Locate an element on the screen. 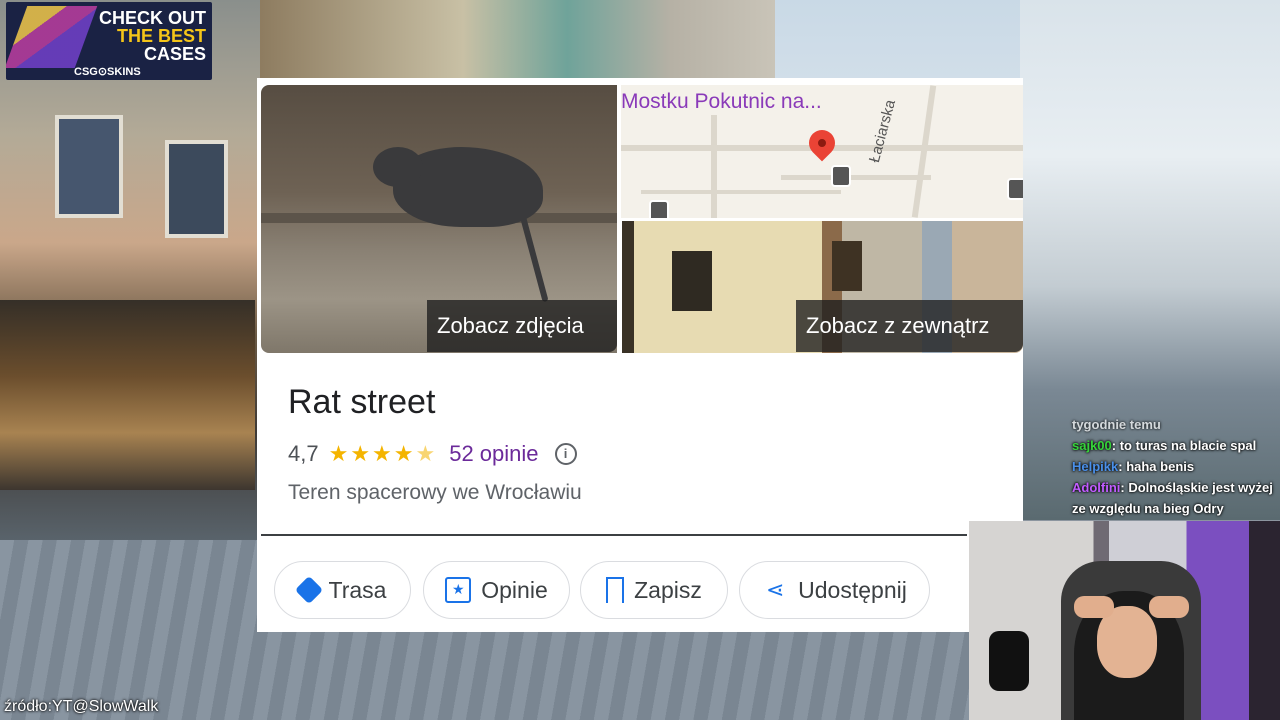  rating-stars-icon: ★★★★★ is located at coordinates (383, 453).